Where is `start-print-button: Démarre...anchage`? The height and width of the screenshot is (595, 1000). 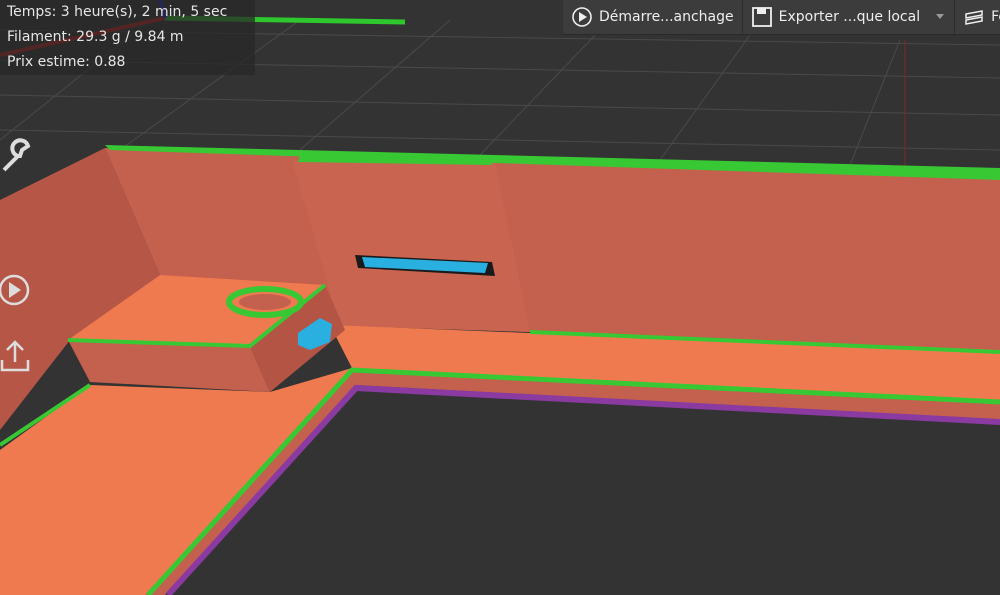 start-print-button: Démarre...anchage is located at coordinates (653, 17).